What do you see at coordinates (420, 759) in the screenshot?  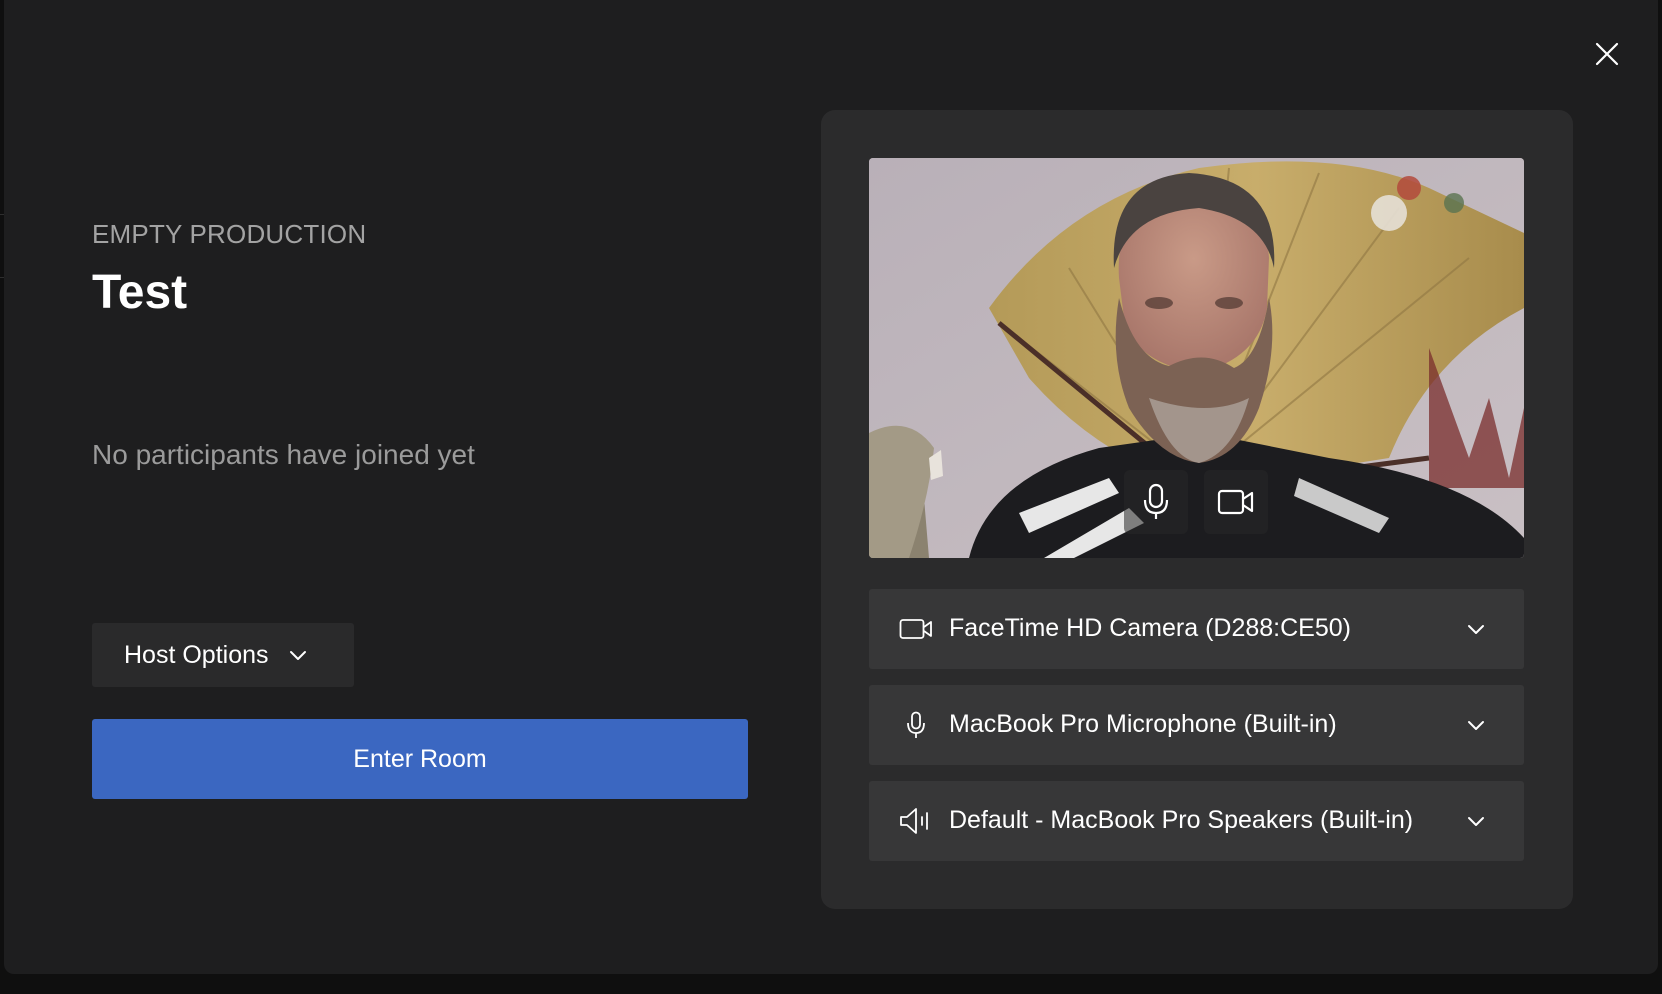 I see `enter-room-button: Enter Room` at bounding box center [420, 759].